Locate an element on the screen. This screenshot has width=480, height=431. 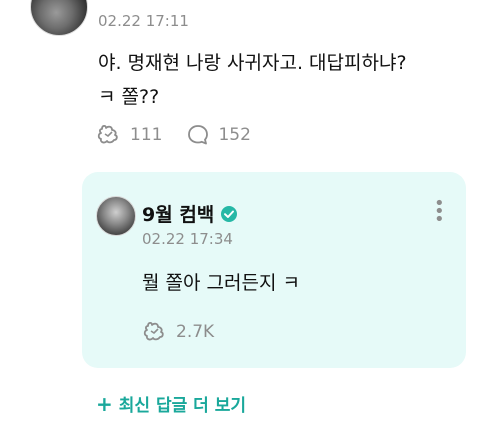
reply-author: 9월 컴백 is located at coordinates (190, 213).